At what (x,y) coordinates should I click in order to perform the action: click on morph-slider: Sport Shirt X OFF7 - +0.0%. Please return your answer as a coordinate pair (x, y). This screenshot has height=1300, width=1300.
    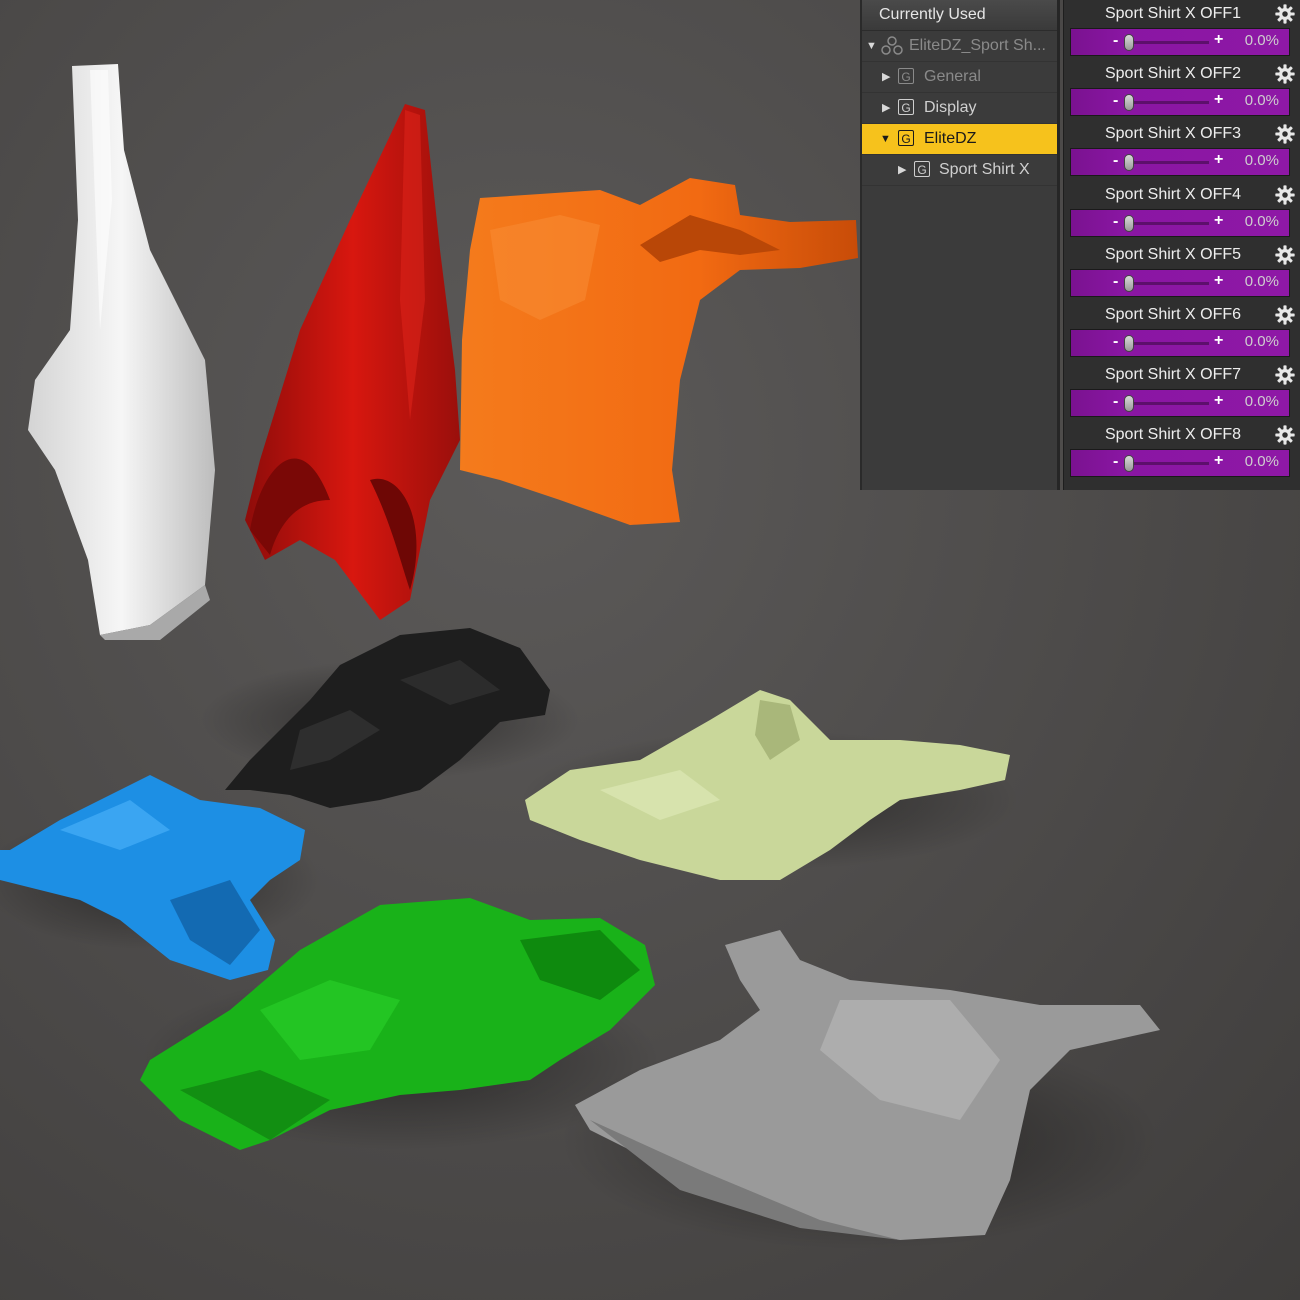
    Looking at the image, I should click on (1182, 391).